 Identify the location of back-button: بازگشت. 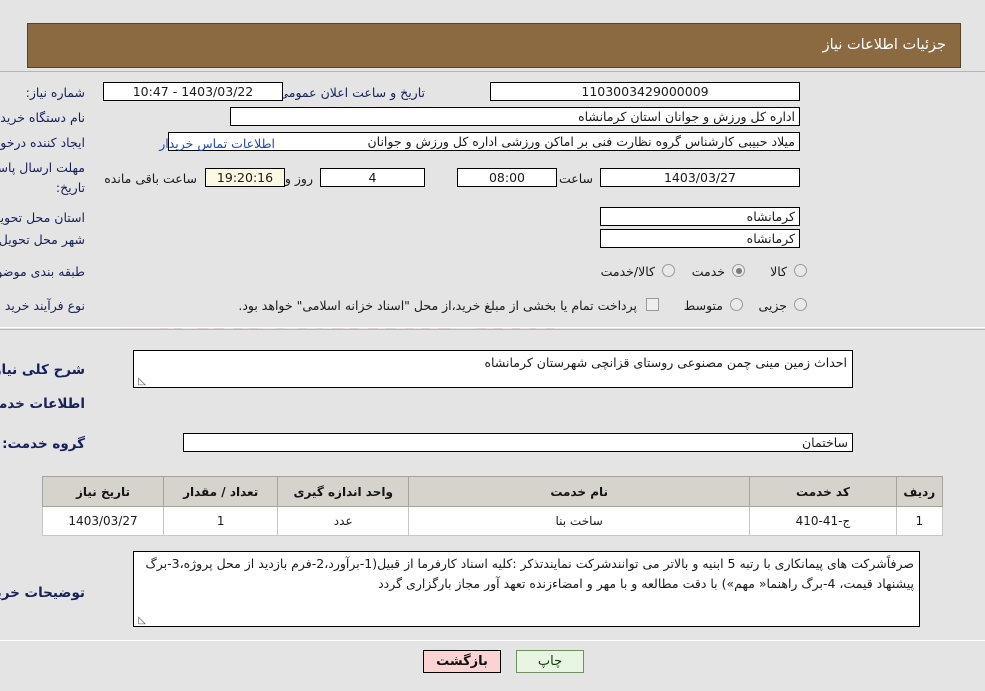
(462, 661).